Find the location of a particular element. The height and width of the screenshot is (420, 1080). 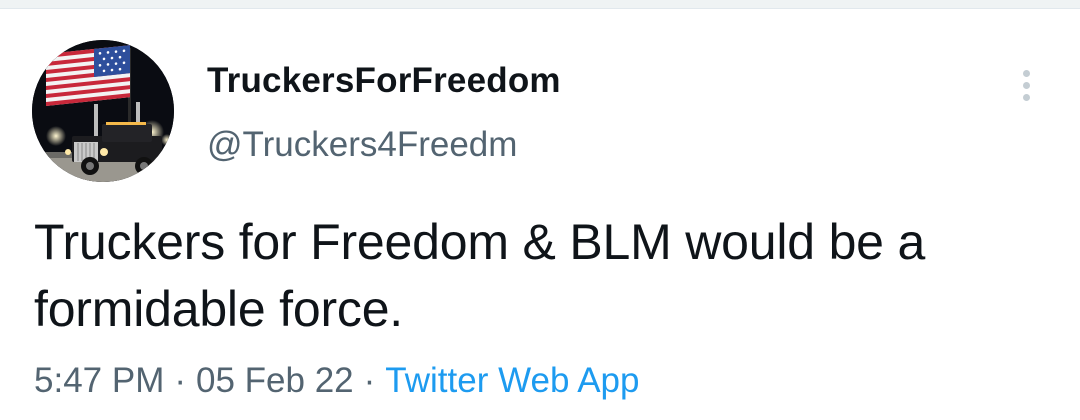

top-divider is located at coordinates (540, 4).